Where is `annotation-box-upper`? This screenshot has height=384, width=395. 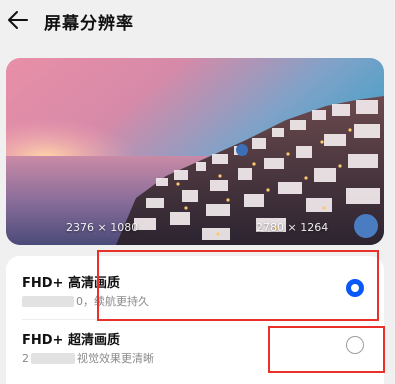
annotation-box-upper is located at coordinates (238, 285).